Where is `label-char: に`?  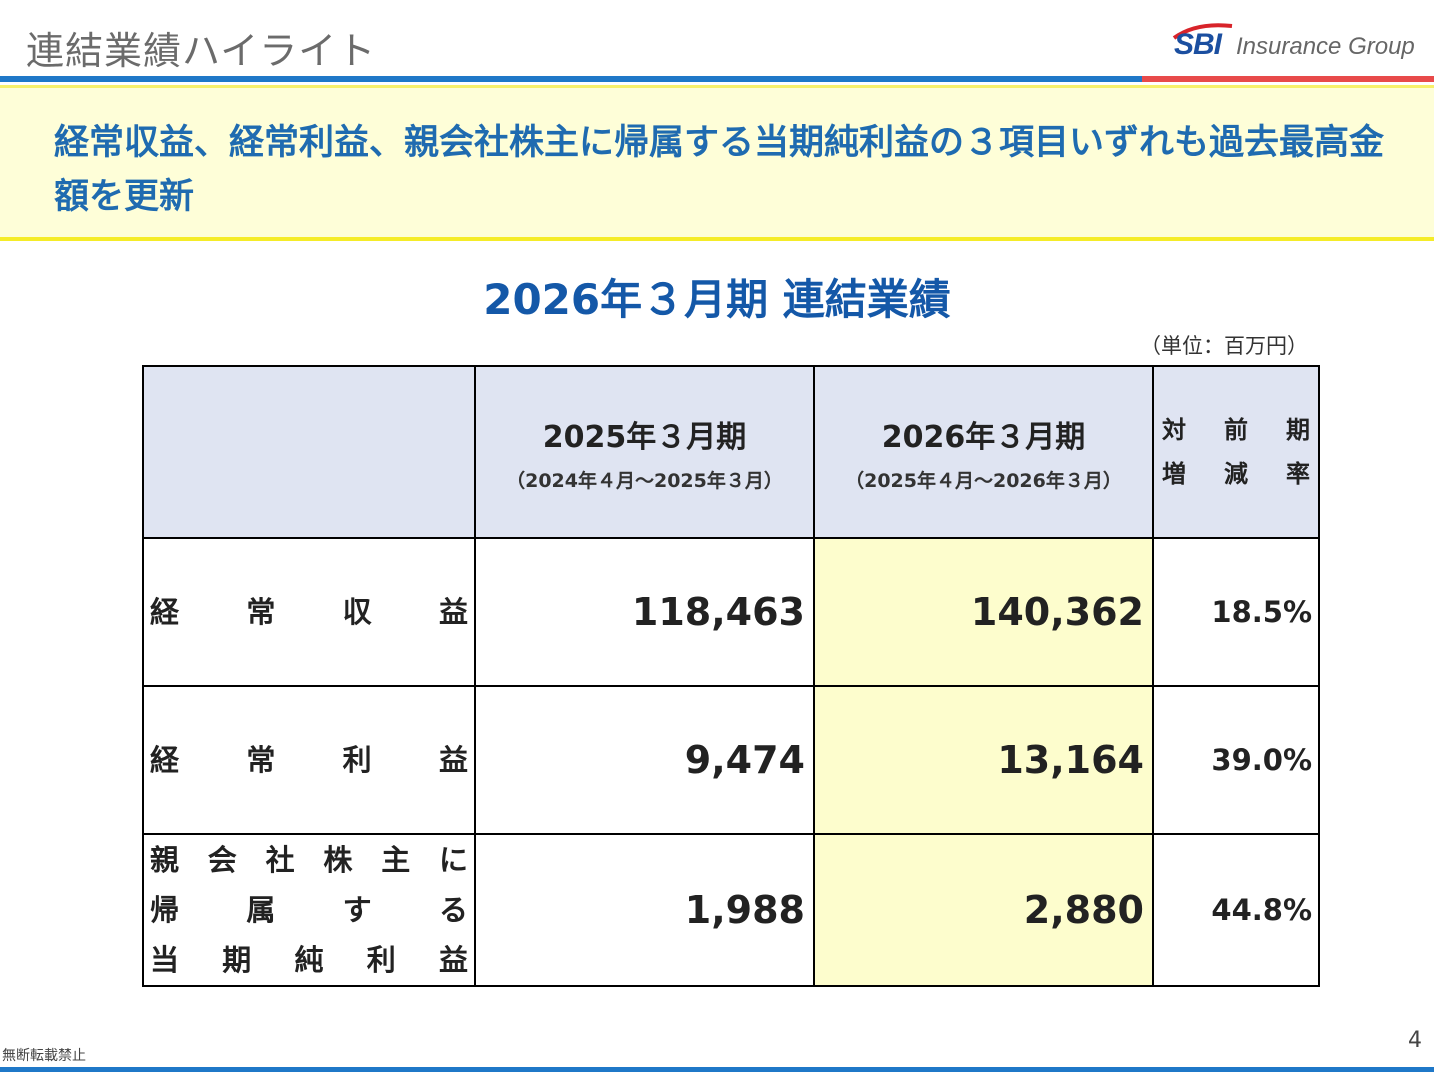
label-char: に is located at coordinates (453, 860).